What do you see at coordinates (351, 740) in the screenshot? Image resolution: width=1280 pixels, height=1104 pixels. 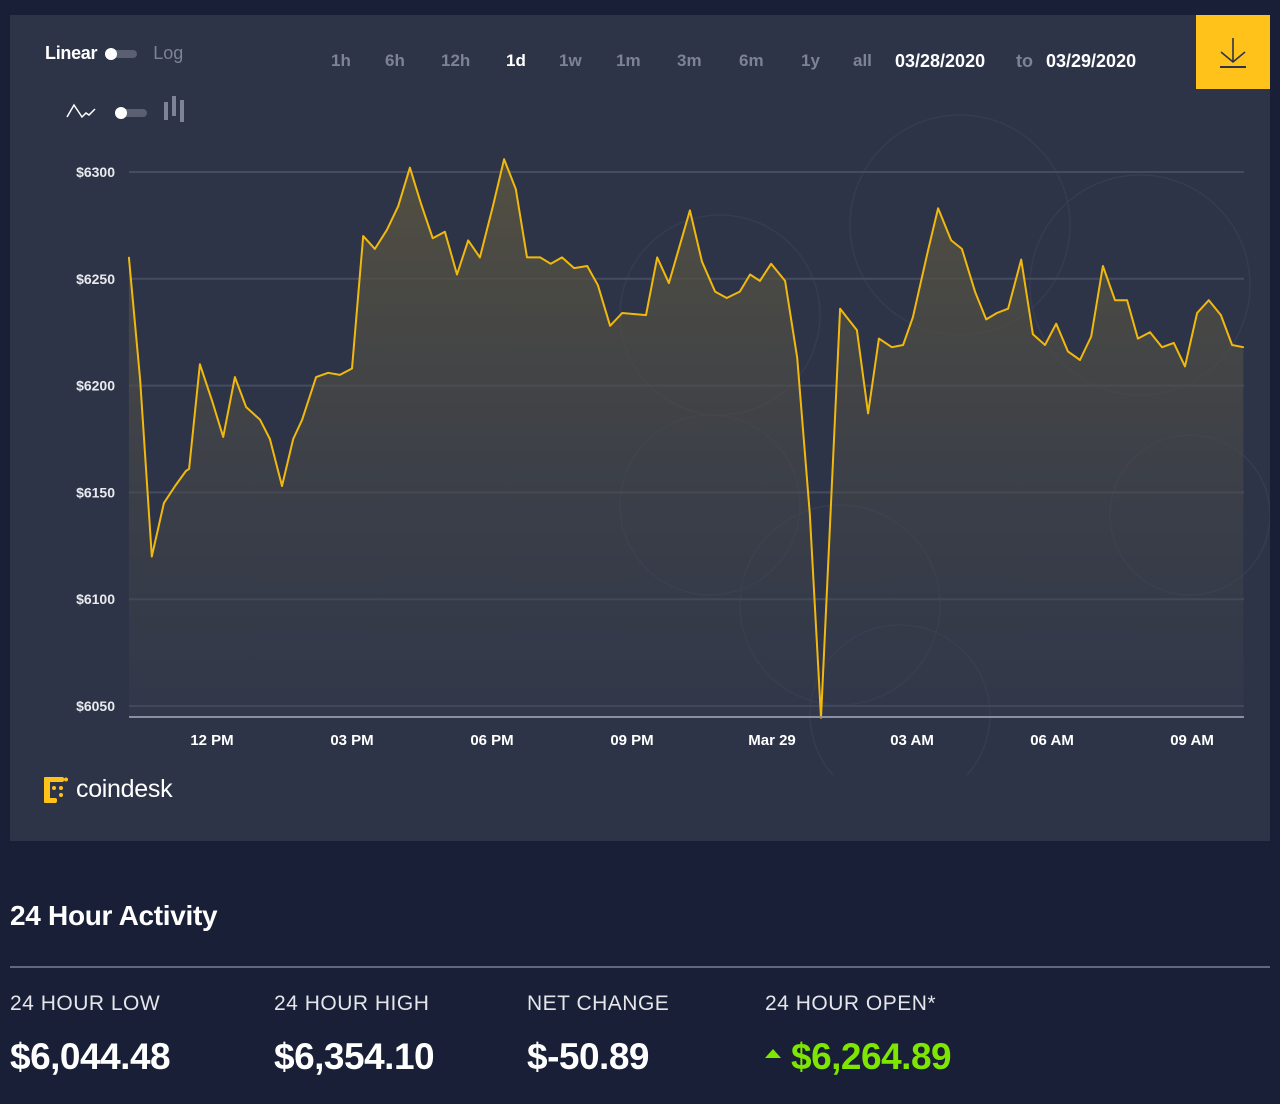 I see `x-tick-label: 03 PM` at bounding box center [351, 740].